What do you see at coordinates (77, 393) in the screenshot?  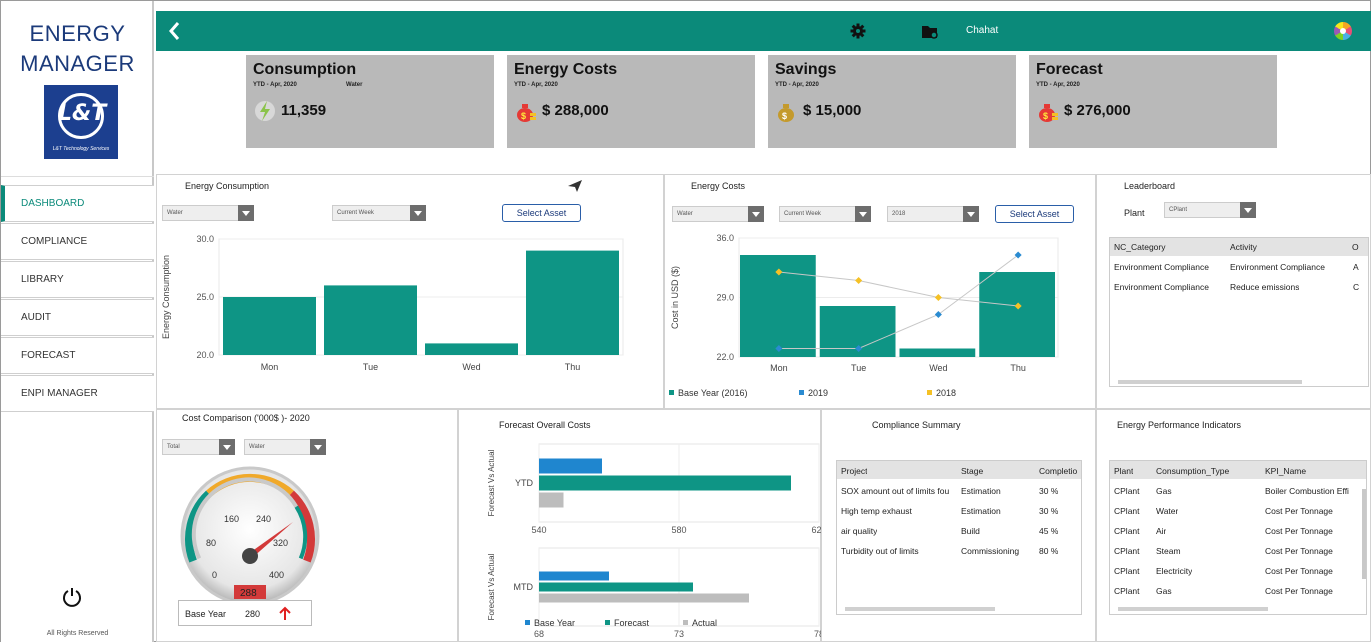 I see `nav-item-enpi-manager: ENPI MANAGER` at bounding box center [77, 393].